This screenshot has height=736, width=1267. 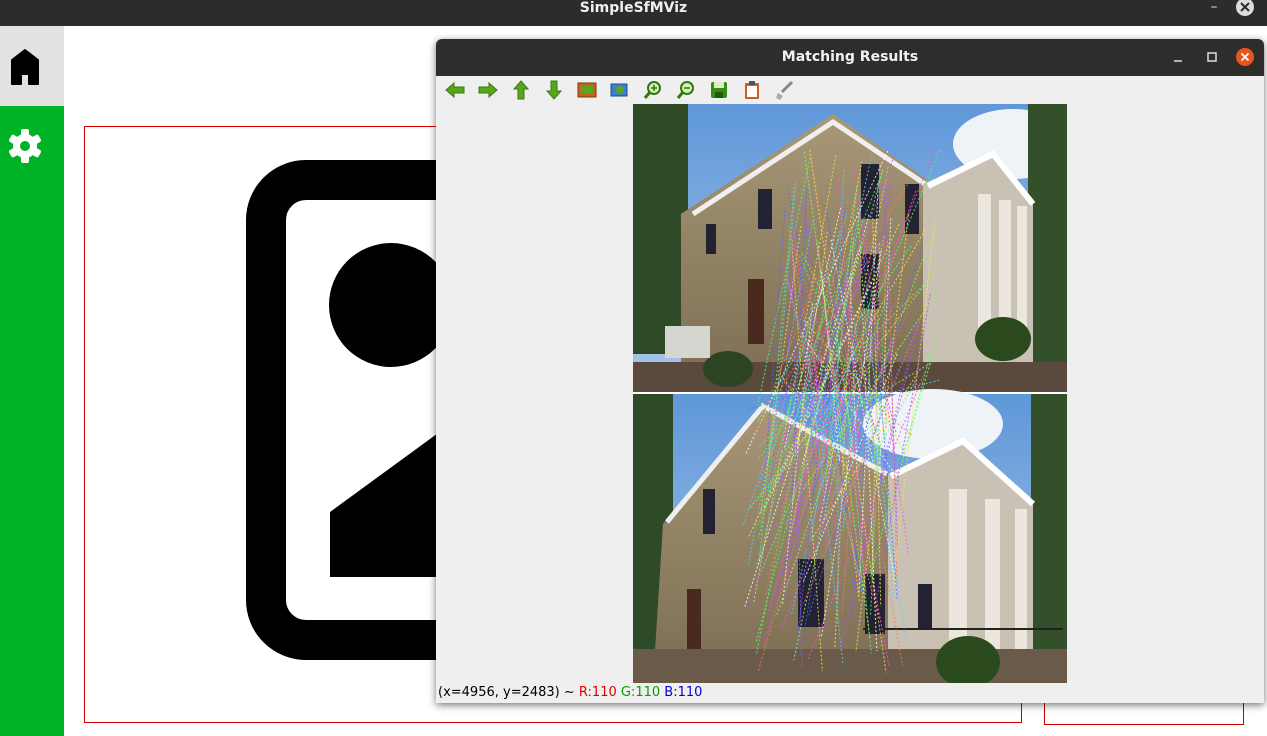 I want to click on brush-icon, so click(x=785, y=90).